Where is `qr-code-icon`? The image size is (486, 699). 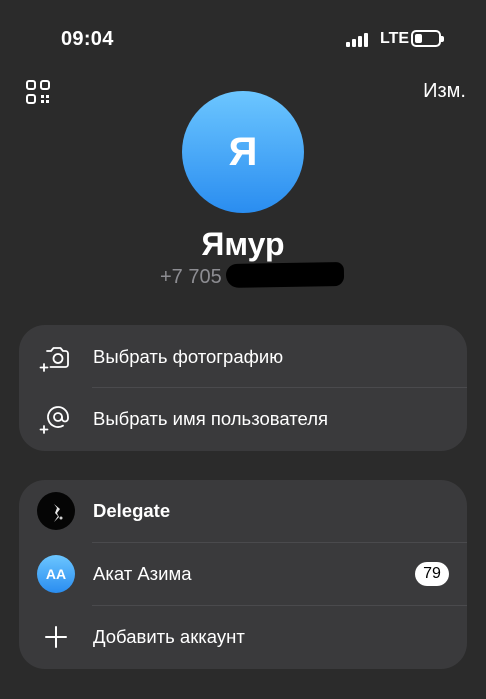 qr-code-icon is located at coordinates (38, 92).